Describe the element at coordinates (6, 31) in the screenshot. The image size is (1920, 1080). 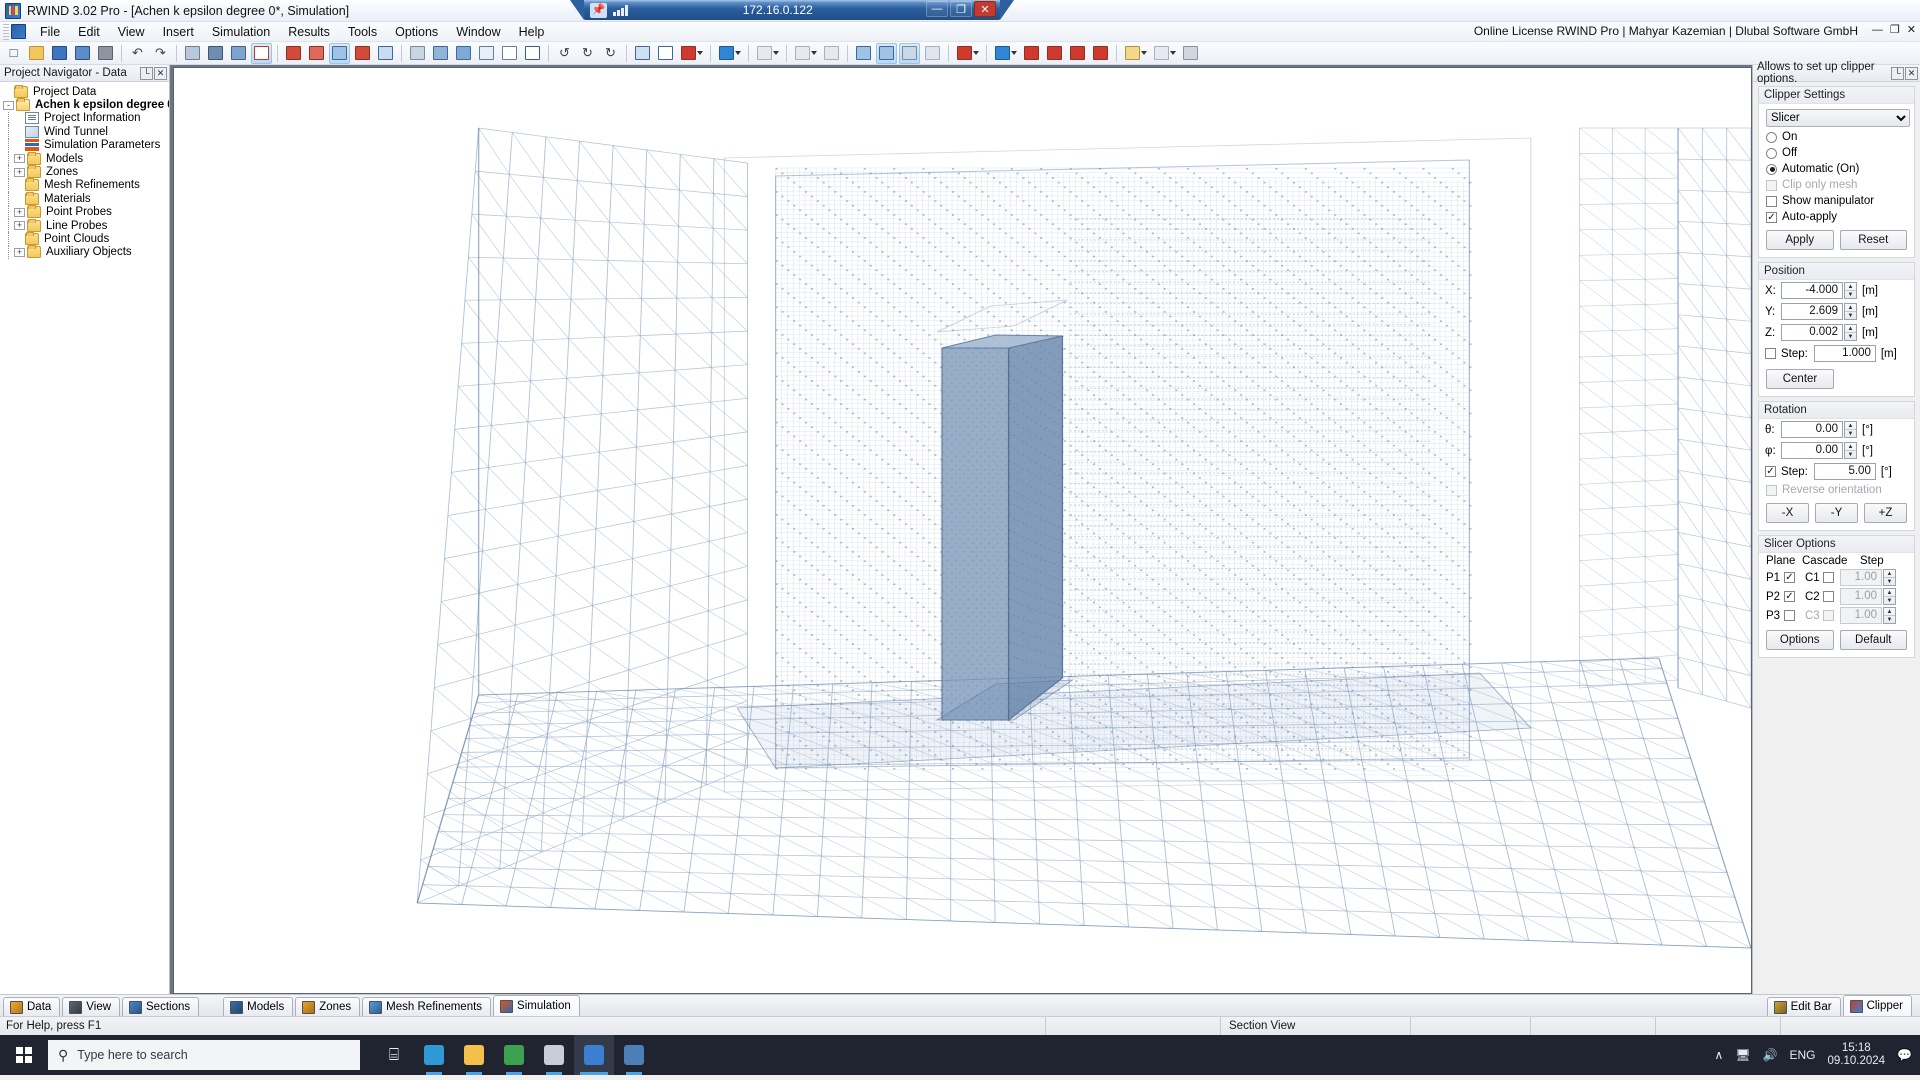
I see `menu-grip-handle` at that location.